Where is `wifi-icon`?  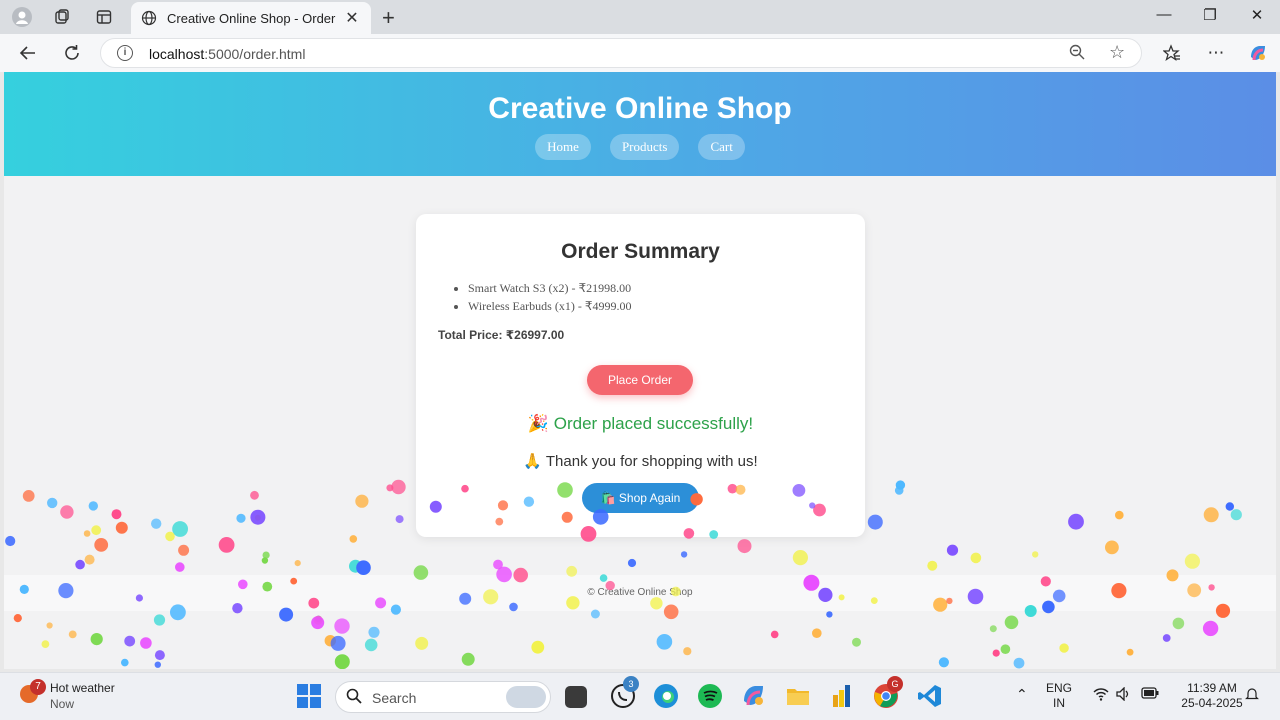
wifi-icon is located at coordinates (1101, 696).